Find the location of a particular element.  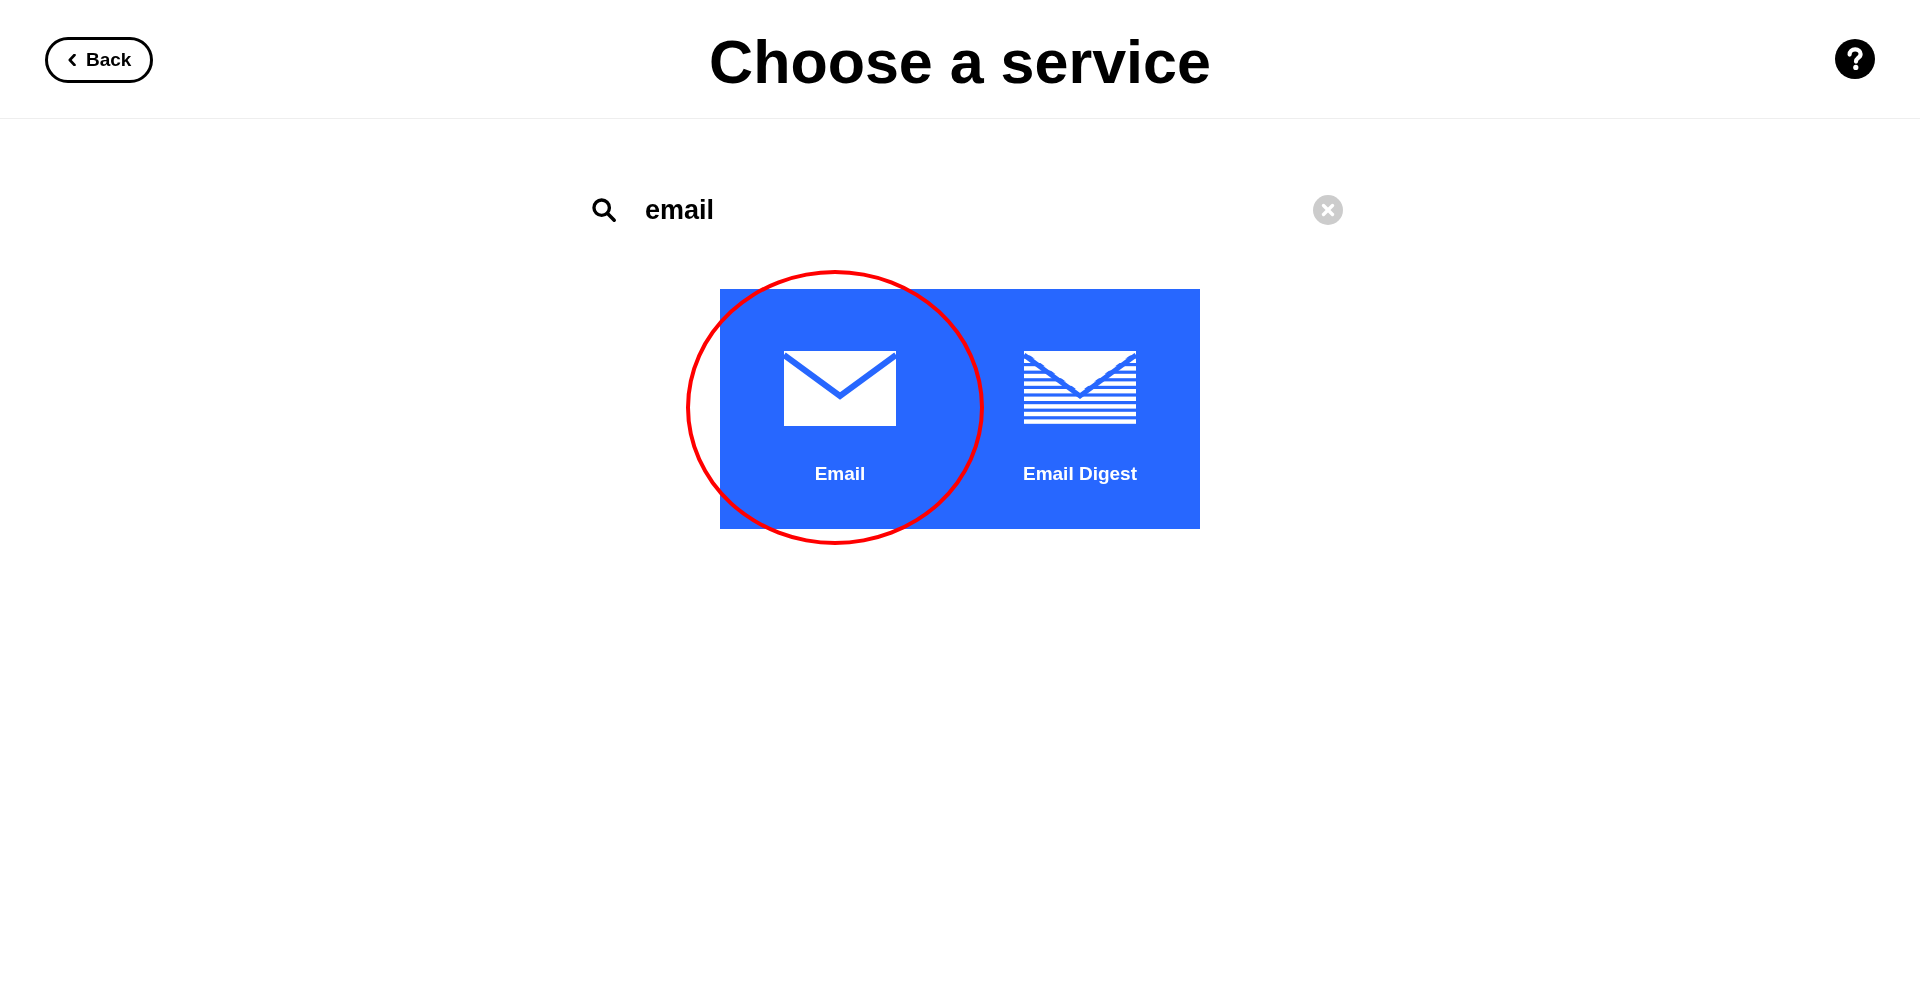

help-button is located at coordinates (1855, 59).